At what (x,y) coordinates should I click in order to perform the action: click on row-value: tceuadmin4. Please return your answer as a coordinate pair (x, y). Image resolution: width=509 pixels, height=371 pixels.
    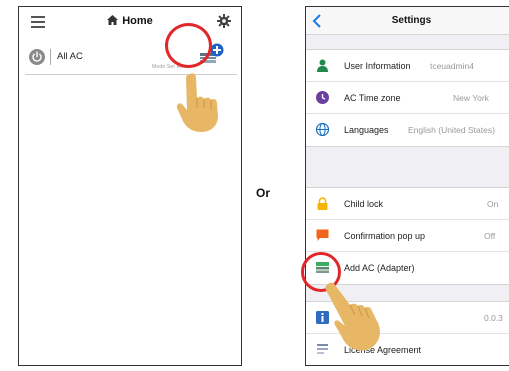
    Looking at the image, I should click on (452, 66).